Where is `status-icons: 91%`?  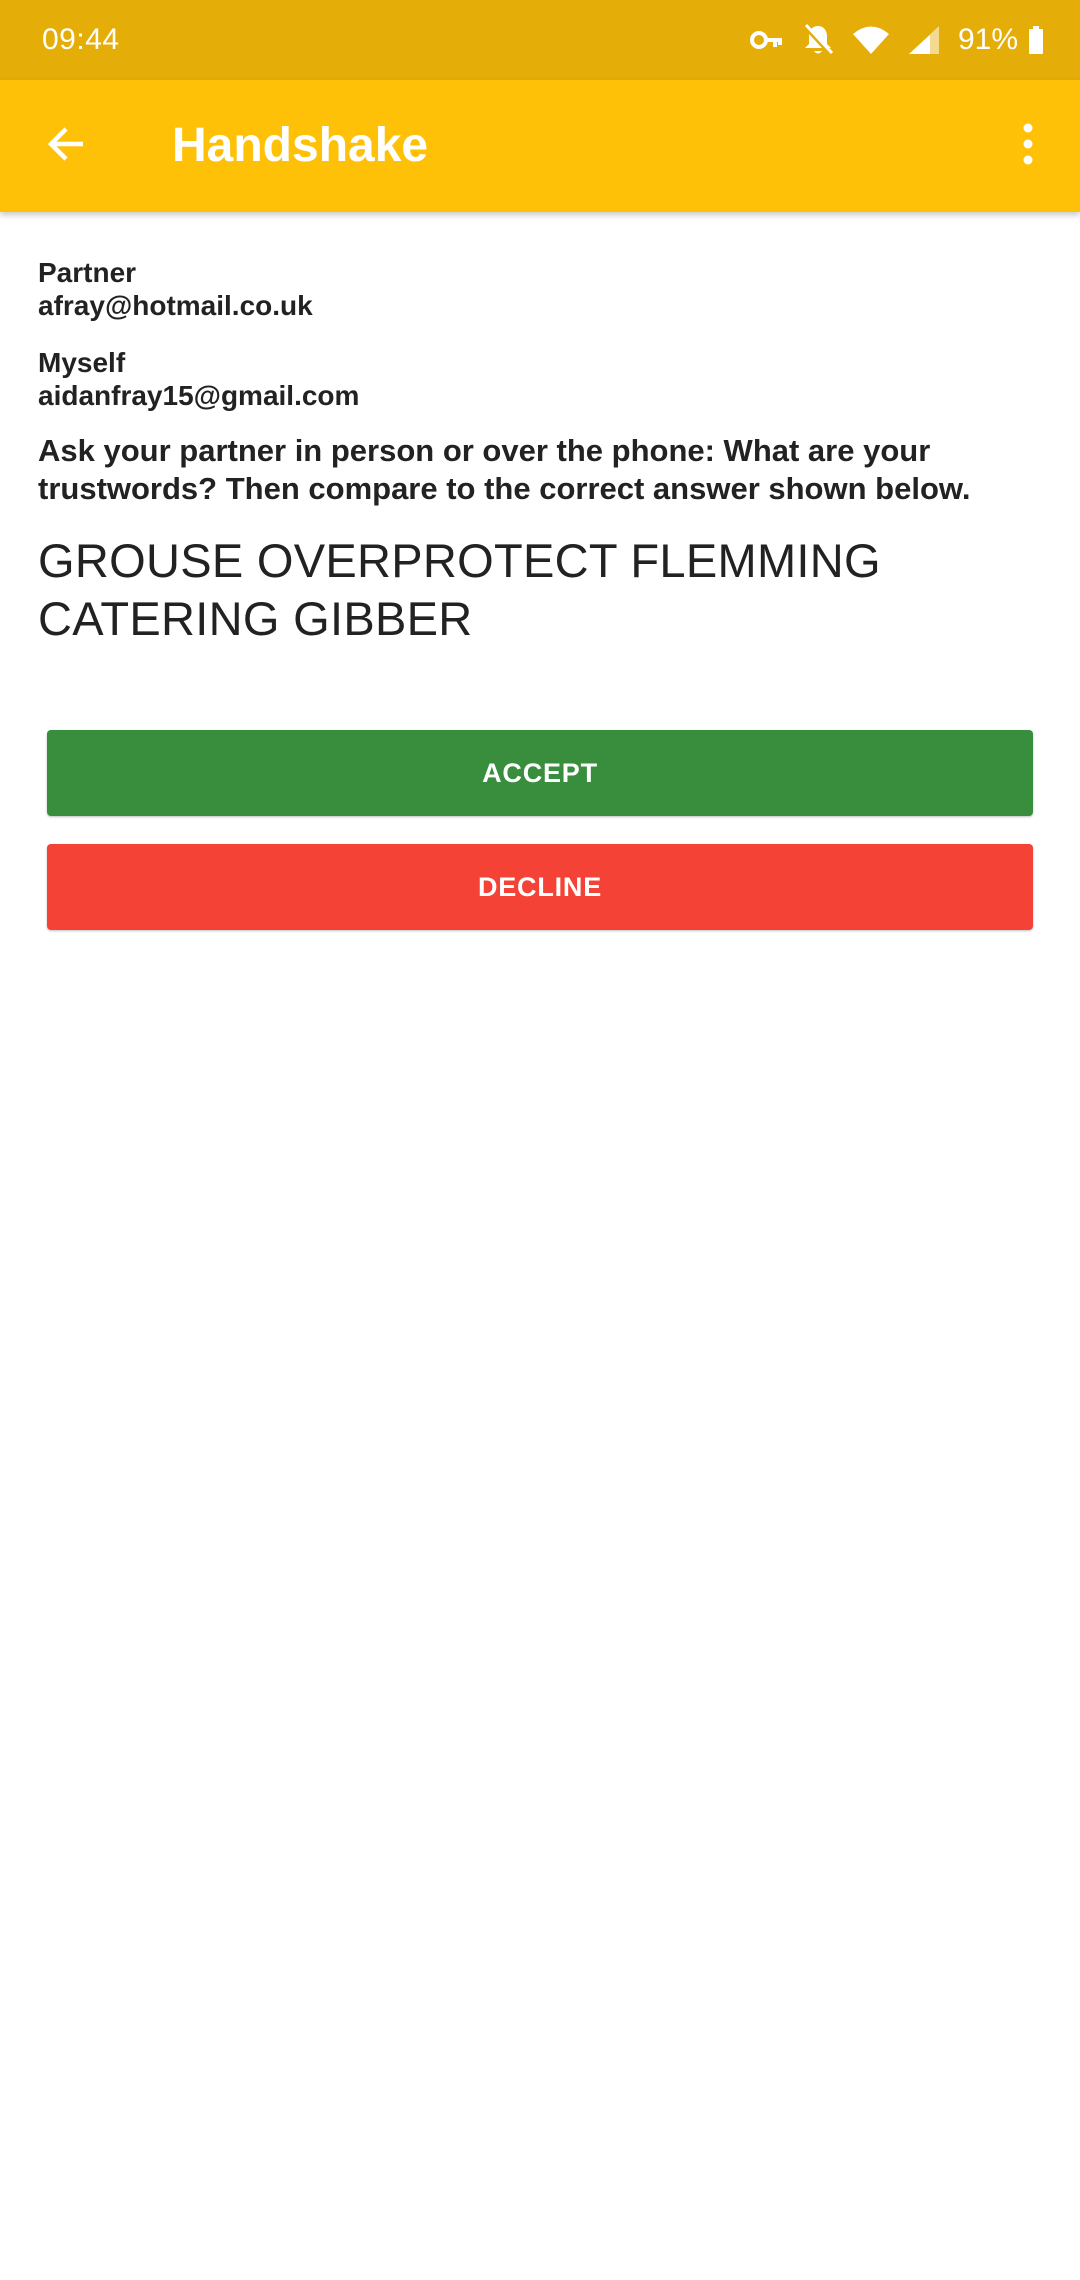
status-icons: 91% is located at coordinates (888, 40).